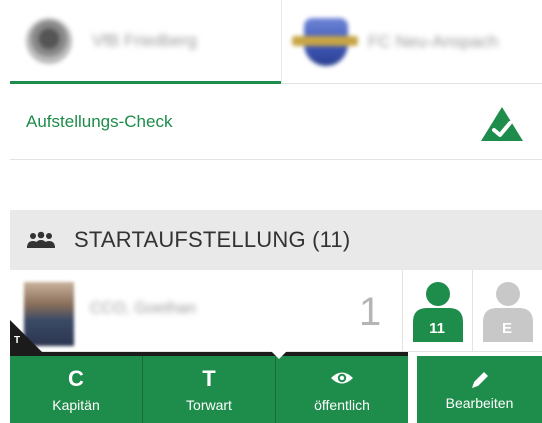  I want to click on check-triangle-icon, so click(502, 124).